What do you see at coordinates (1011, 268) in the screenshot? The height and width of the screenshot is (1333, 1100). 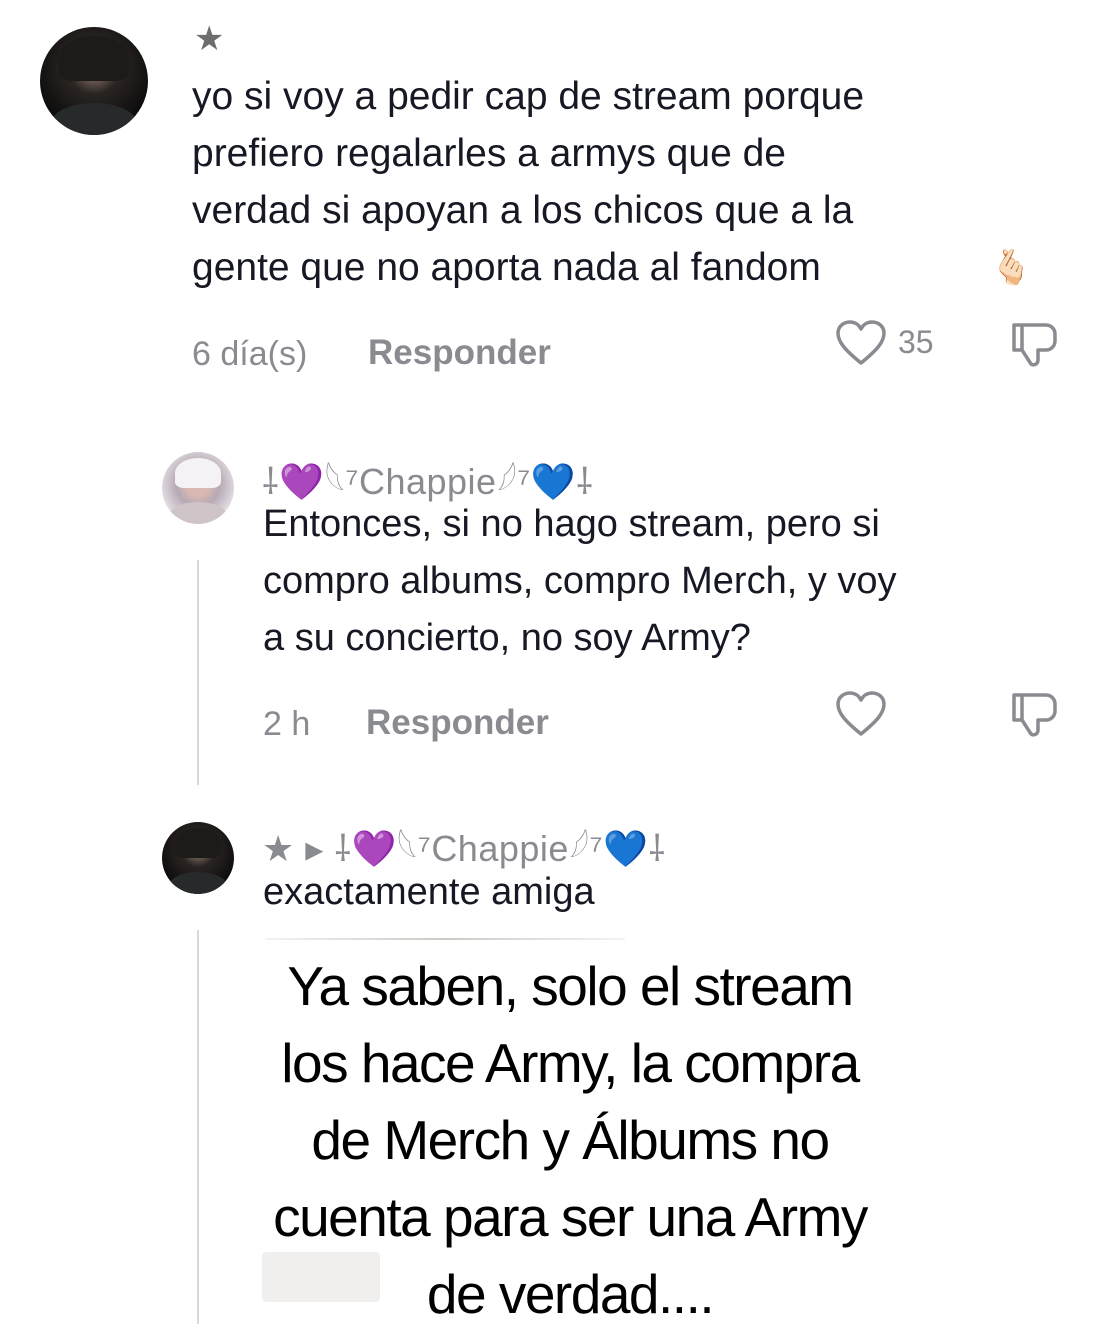 I see `finger-heart-emoji: 🫰🏻` at bounding box center [1011, 268].